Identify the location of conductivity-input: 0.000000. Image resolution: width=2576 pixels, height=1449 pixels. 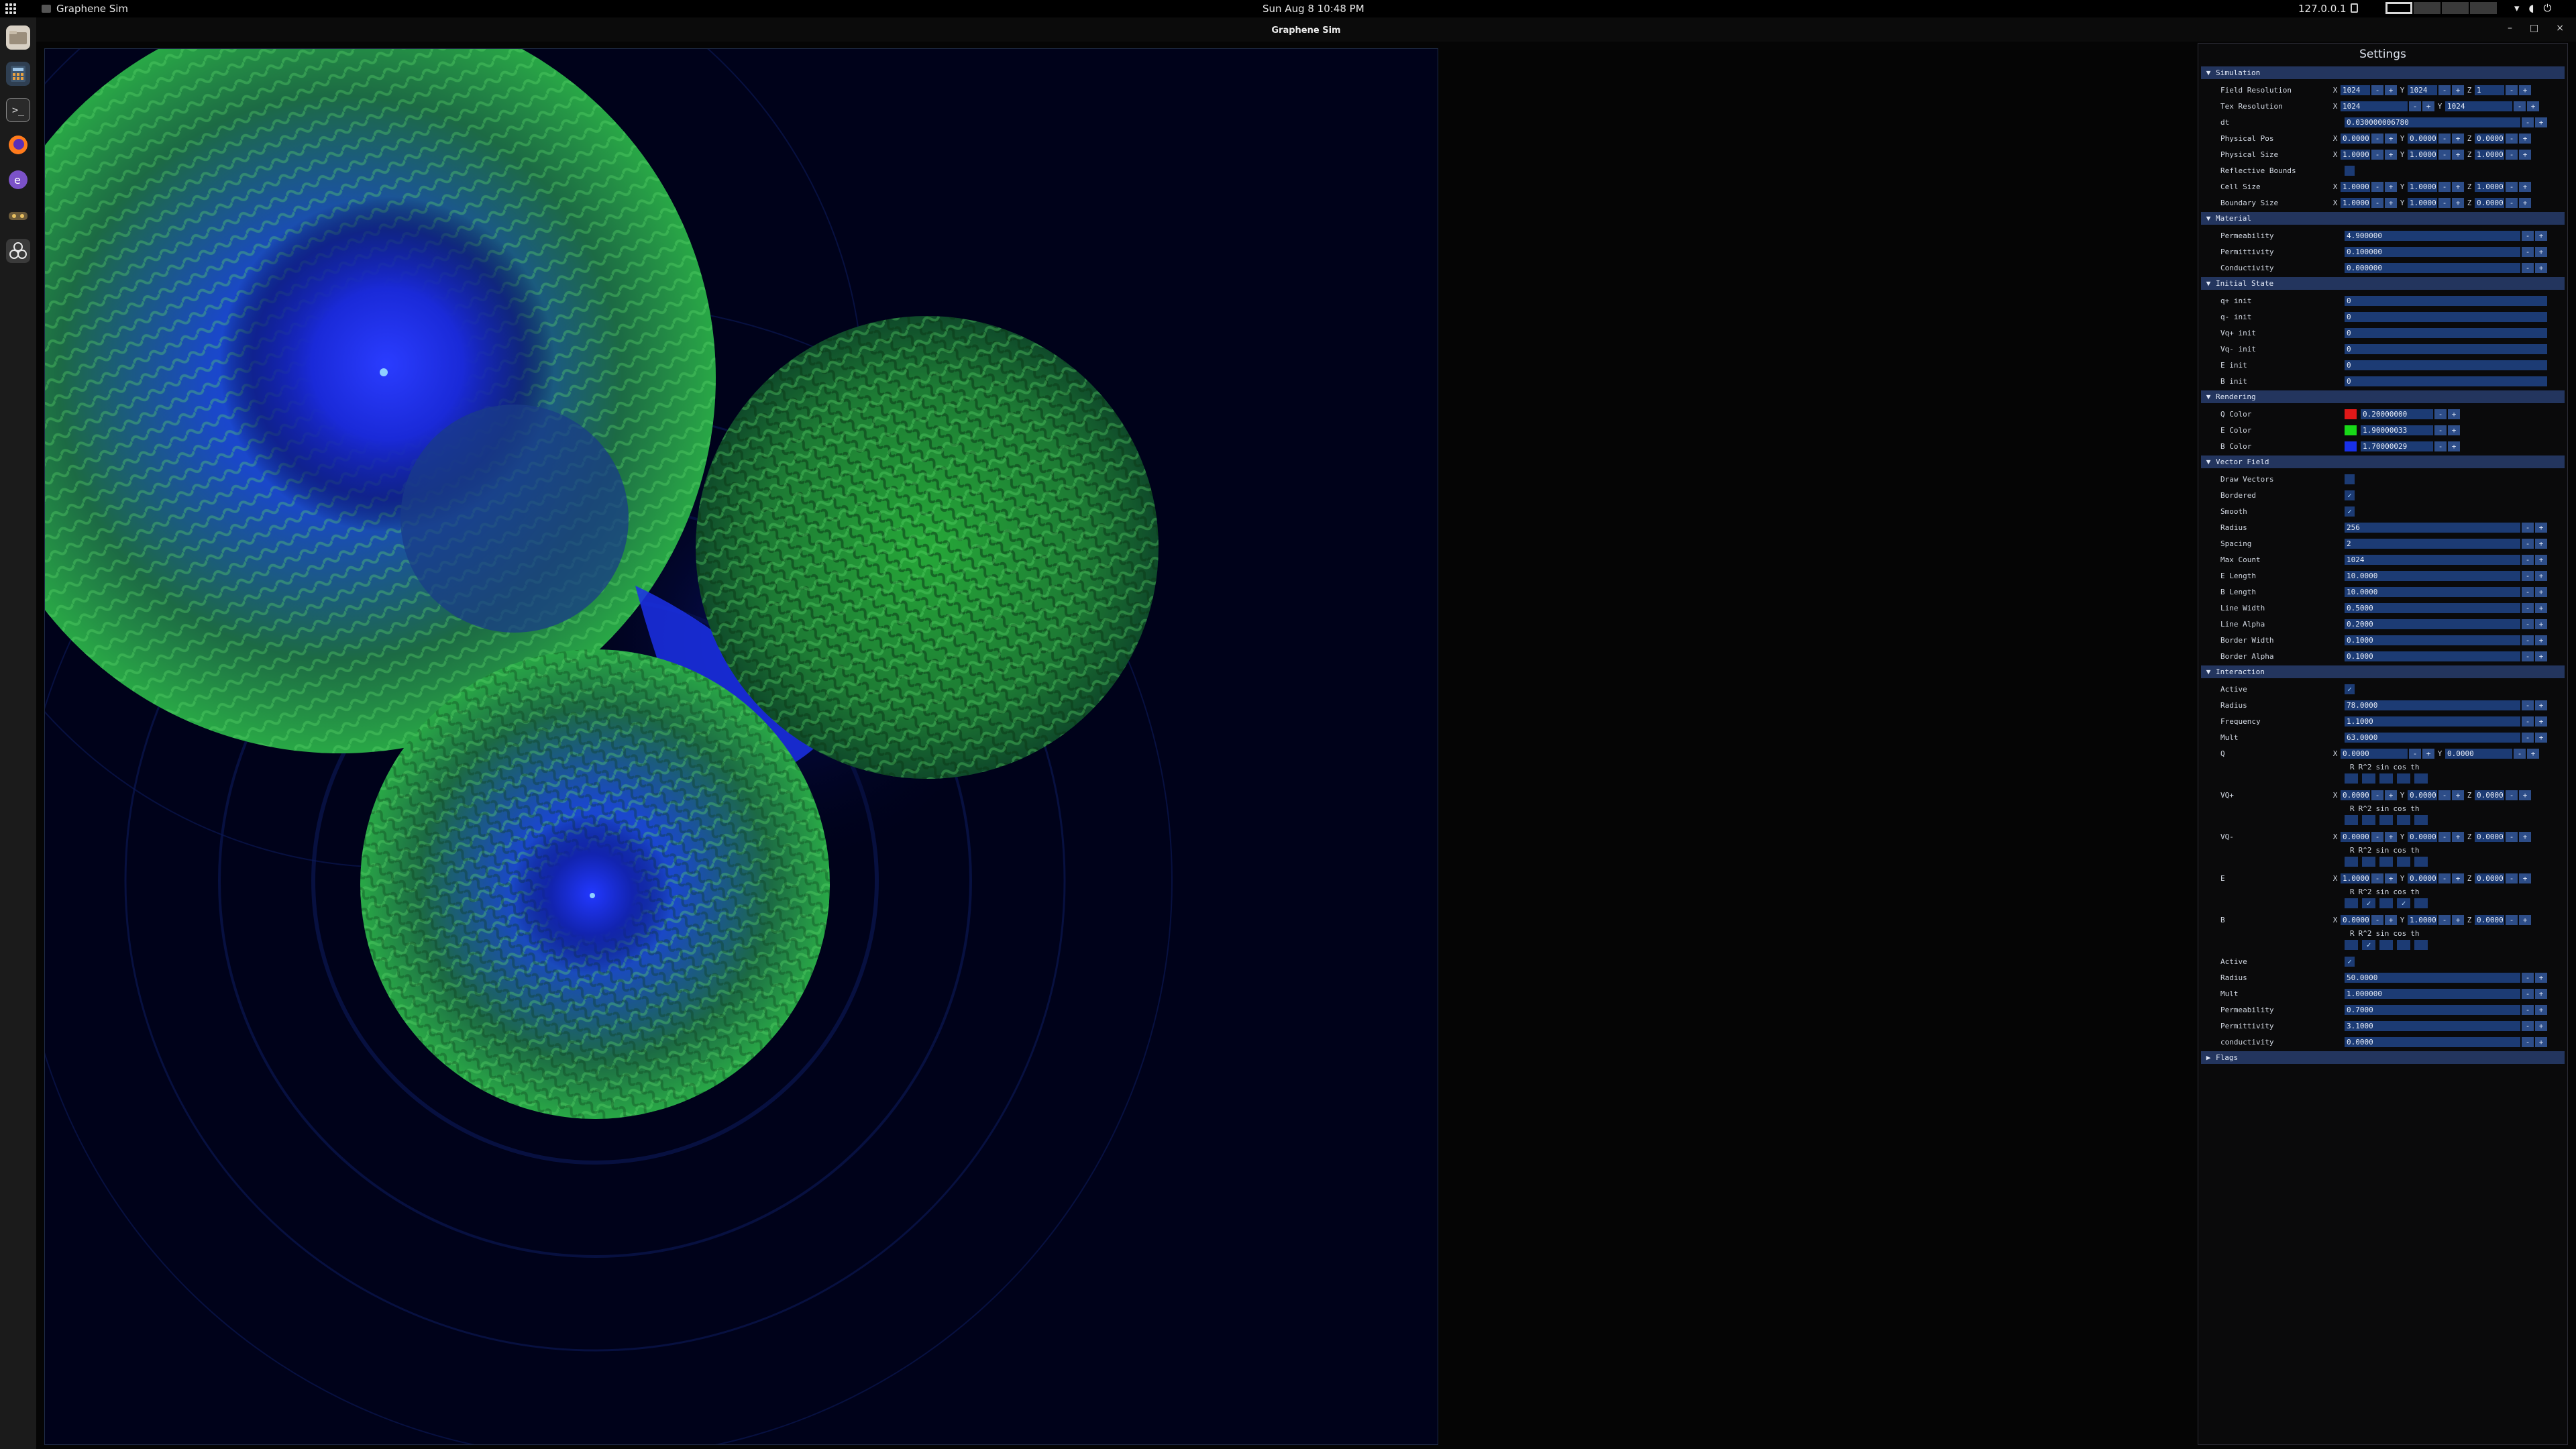
(2432, 267).